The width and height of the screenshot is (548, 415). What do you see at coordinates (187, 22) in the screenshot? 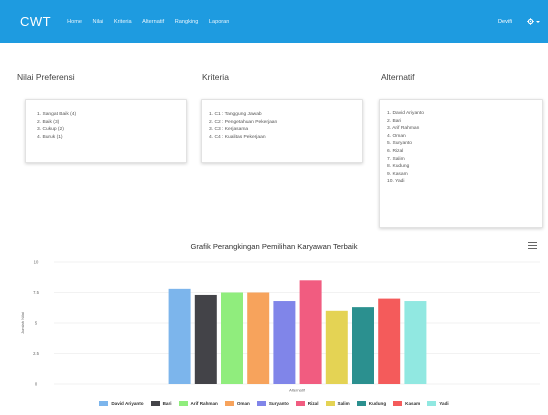
I see `nav-rangking: Rangking` at bounding box center [187, 22].